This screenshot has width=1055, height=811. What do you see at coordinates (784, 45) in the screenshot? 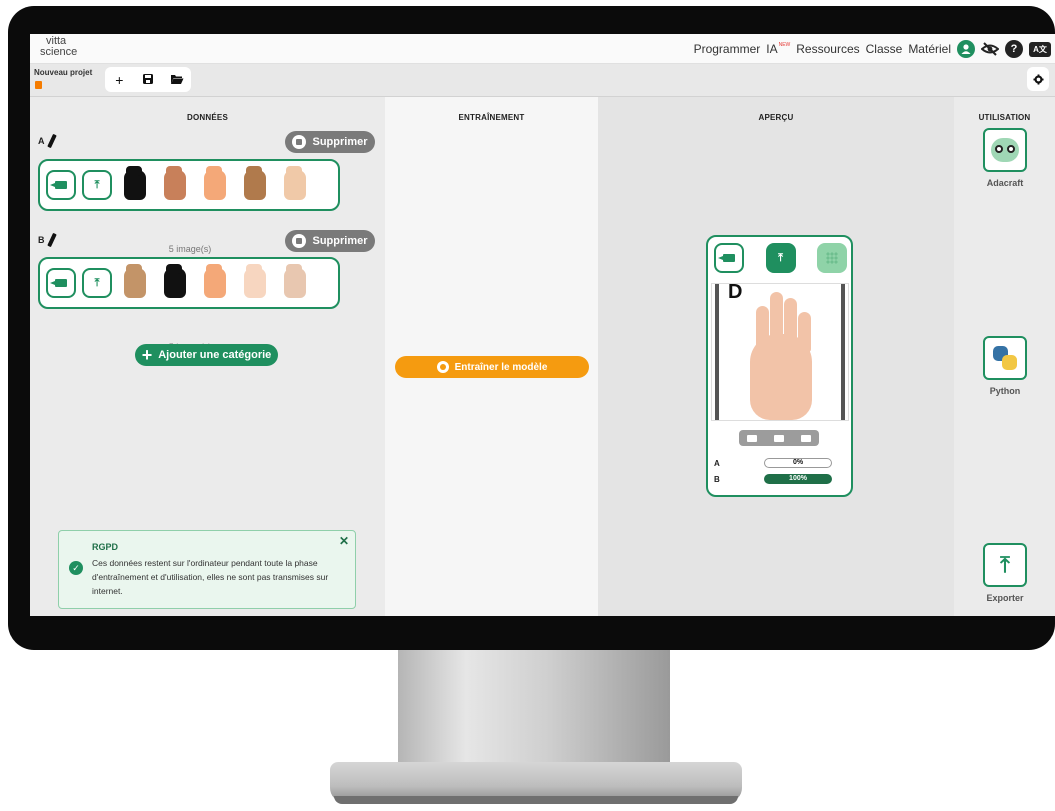
I see `new-badge: NEW` at bounding box center [784, 45].